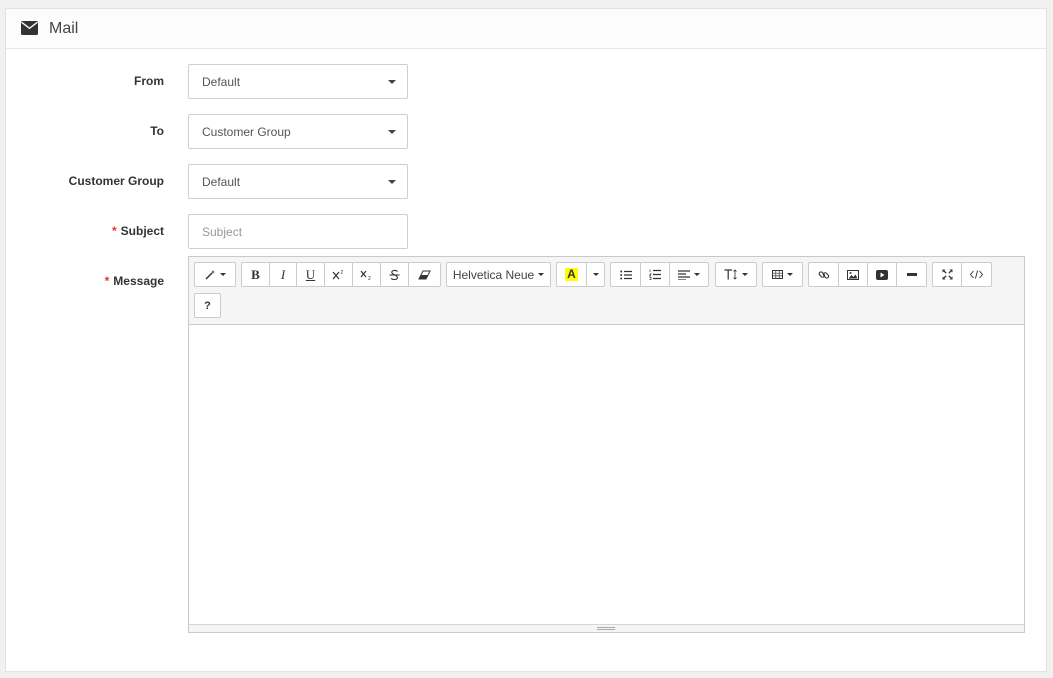 The image size is (1053, 678). I want to click on editor-resize-bar, so click(606, 628).